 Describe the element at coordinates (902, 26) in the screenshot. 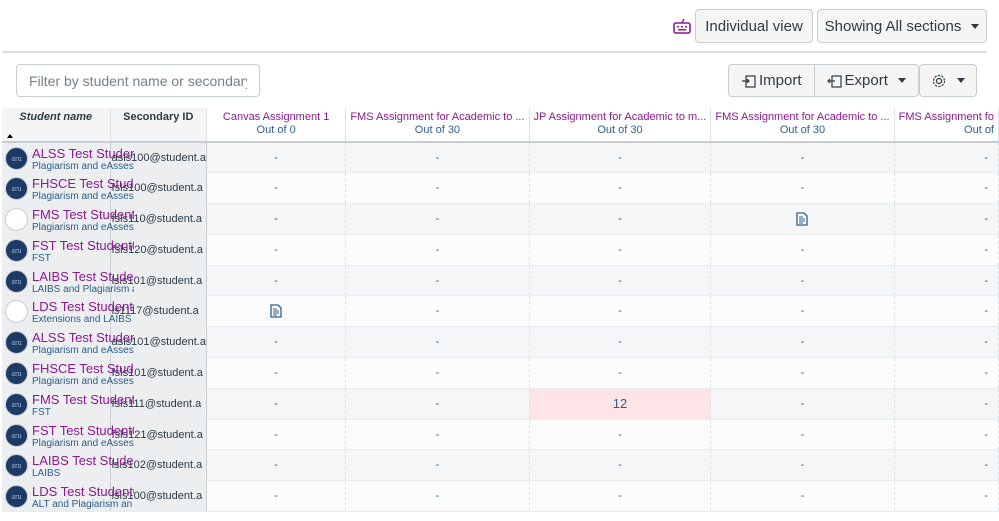

I see `sections-filter-dropdown: Showing All sections` at that location.